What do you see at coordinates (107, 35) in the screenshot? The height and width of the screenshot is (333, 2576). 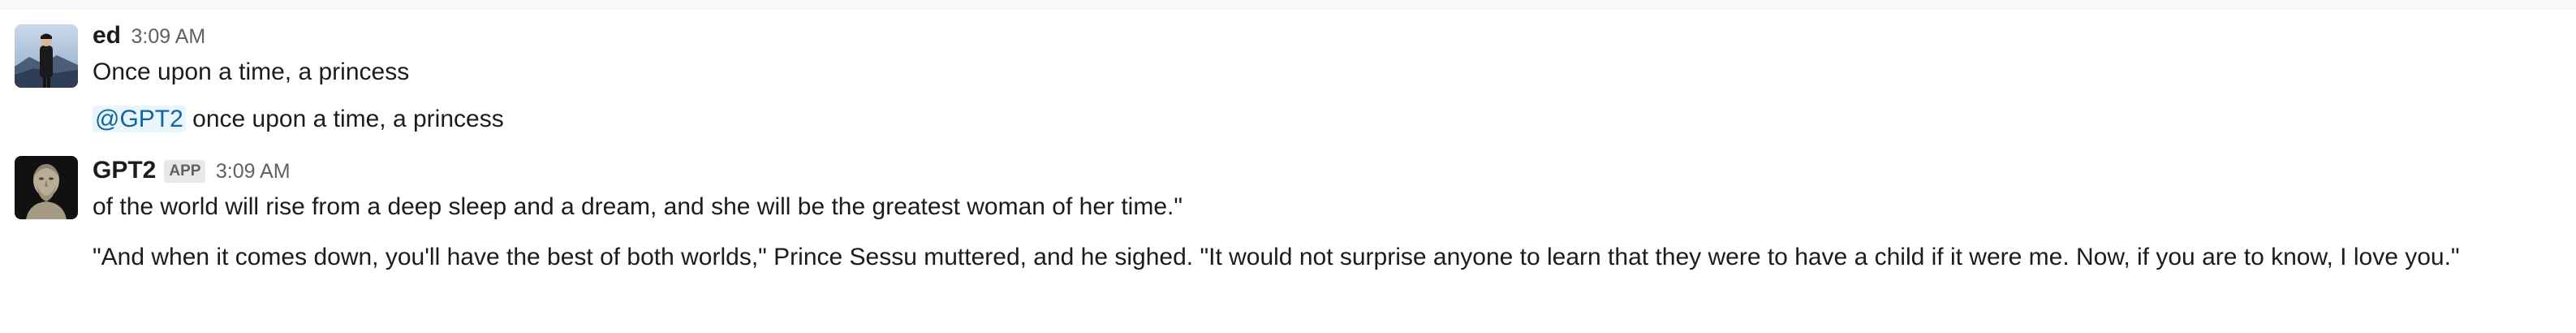 I see `author-name: ed` at bounding box center [107, 35].